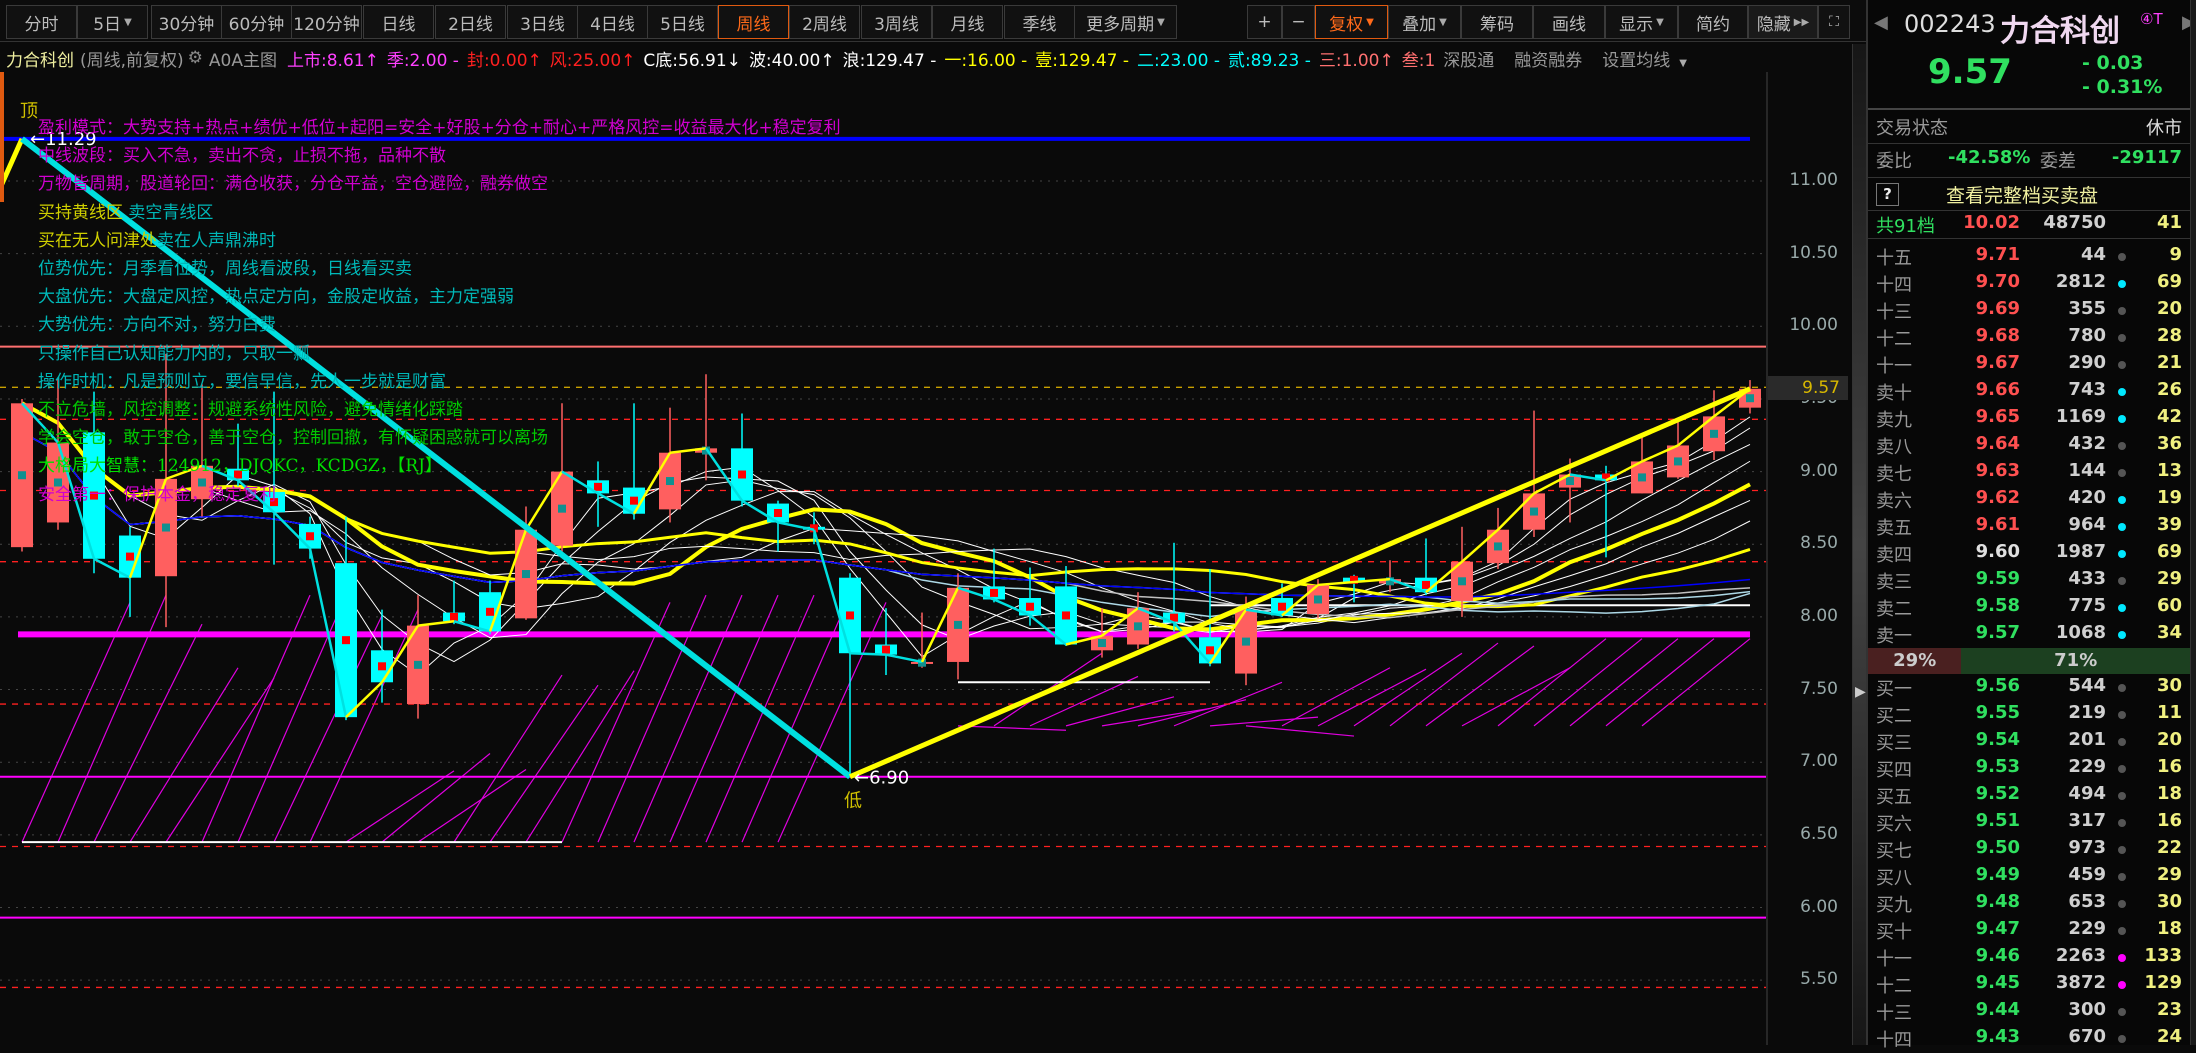 The height and width of the screenshot is (1053, 2196). What do you see at coordinates (2029, 338) in the screenshot?
I see `ask-level-row: 十二 9.68 780 28` at bounding box center [2029, 338].